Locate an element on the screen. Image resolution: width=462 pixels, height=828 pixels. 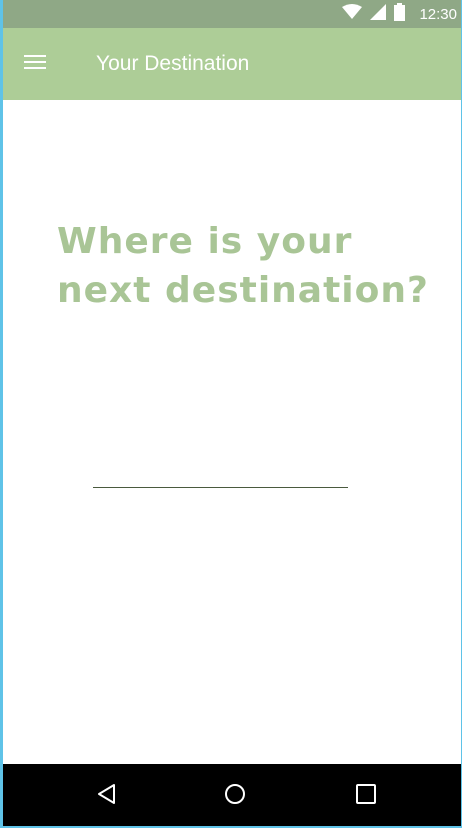
home-button is located at coordinates (235, 796).